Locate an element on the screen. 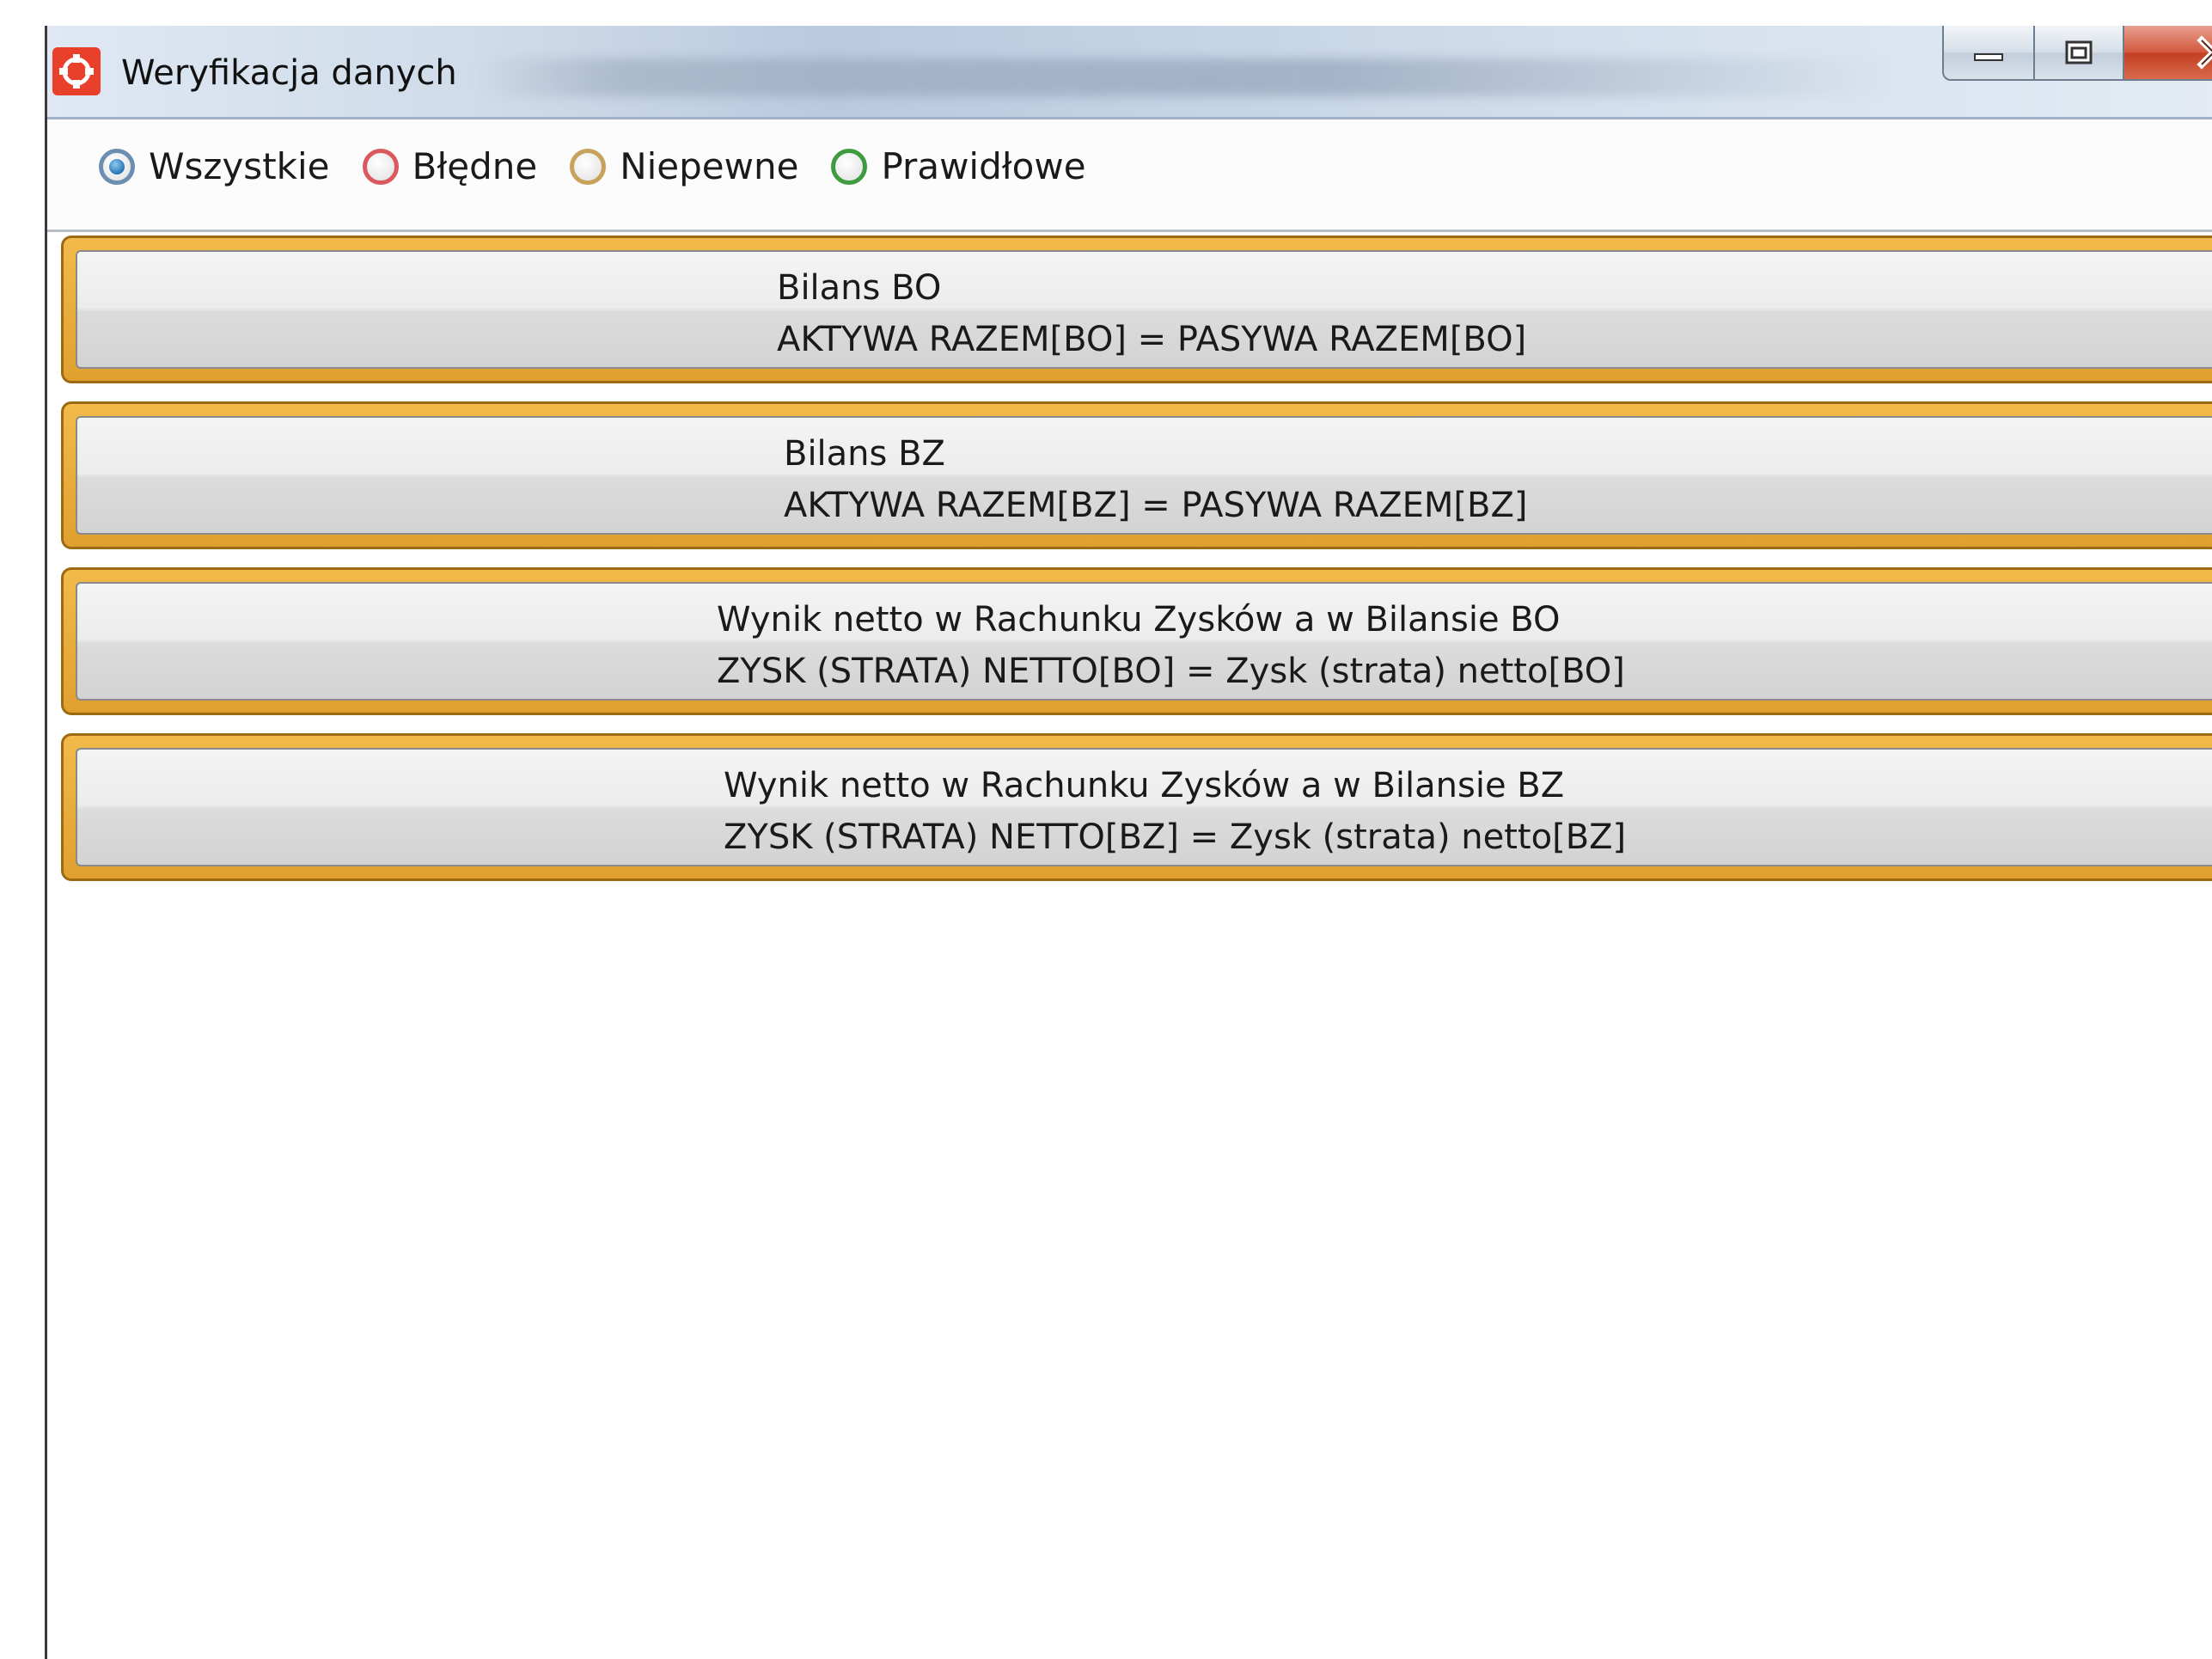 The image size is (2212, 1659). blurred-title-area is located at coordinates (1186, 77).